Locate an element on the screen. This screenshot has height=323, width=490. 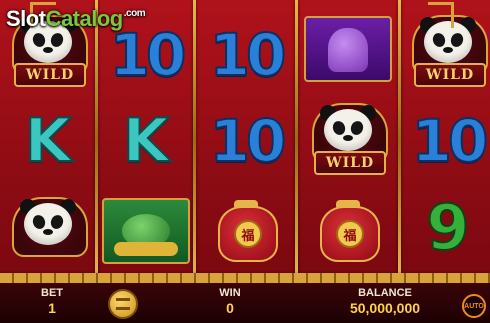
symbol-panda is located at coordinates (48, 231).